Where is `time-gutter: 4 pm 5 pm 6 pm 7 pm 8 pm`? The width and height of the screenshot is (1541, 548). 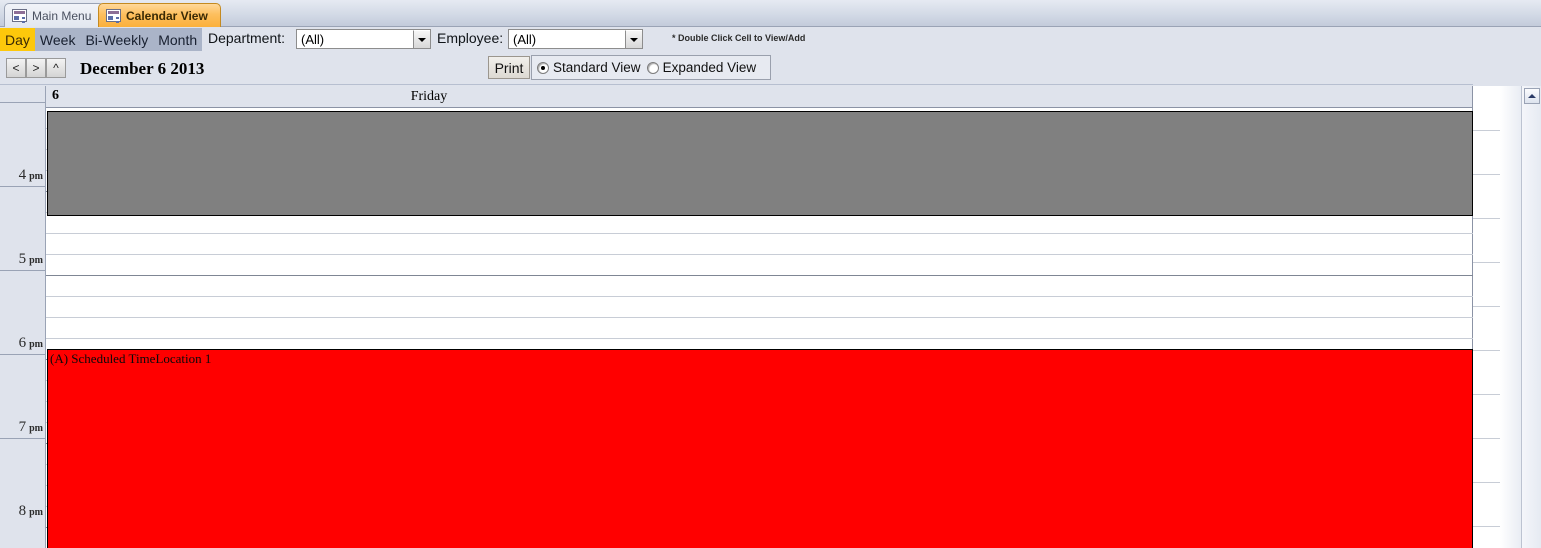
time-gutter: 4 pm 5 pm 6 pm 7 pm 8 pm is located at coordinates (23, 317).